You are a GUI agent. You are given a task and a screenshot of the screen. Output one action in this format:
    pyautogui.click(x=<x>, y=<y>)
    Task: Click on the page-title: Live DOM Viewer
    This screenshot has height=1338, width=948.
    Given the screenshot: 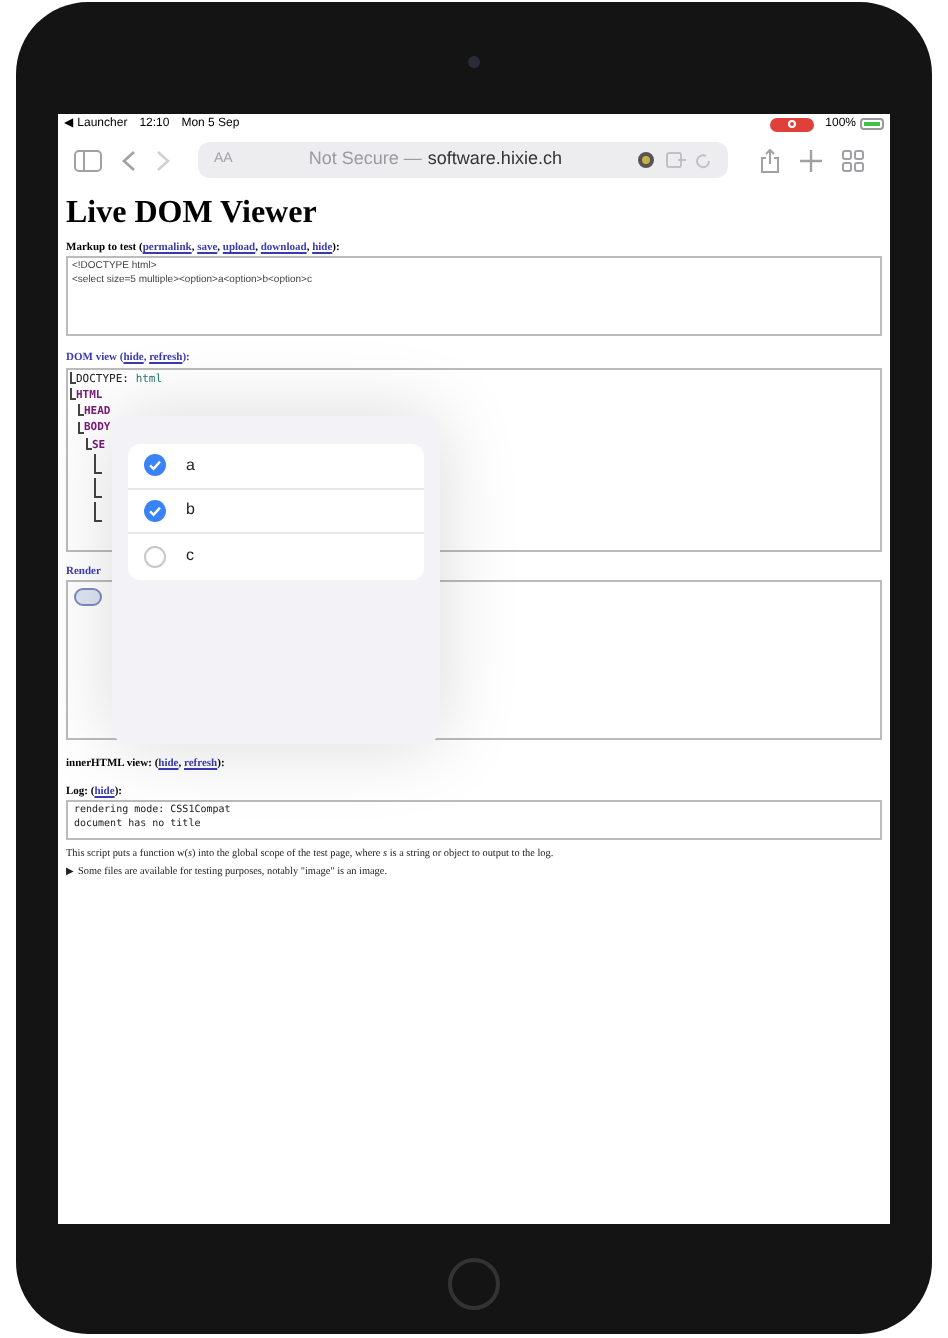 What is the action you would take?
    pyautogui.click(x=192, y=214)
    